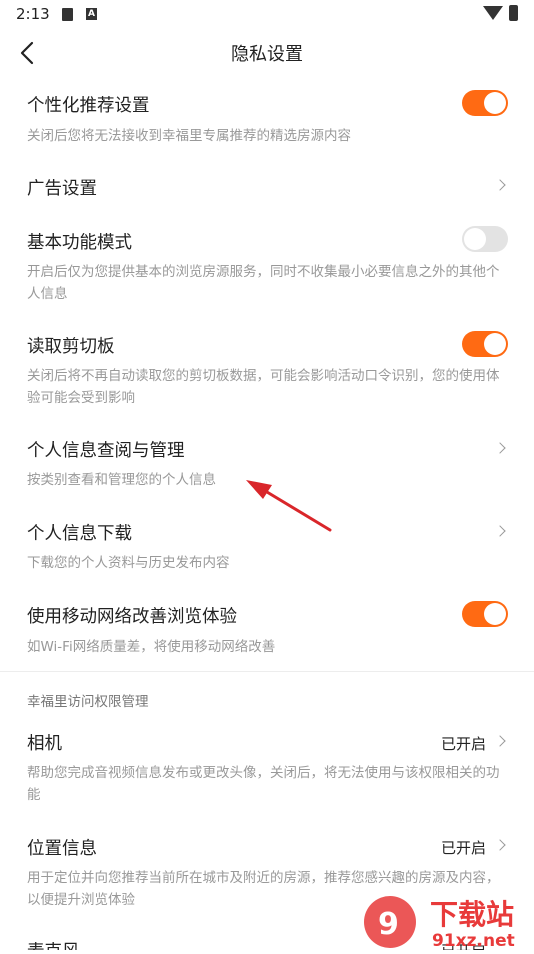 This screenshot has height=954, width=534. What do you see at coordinates (263, 784) in the screenshot?
I see `permission-description: 帮助您完成音视频信息发布或更改头像，关闭后，将无法使用与该权限相关的功能` at bounding box center [263, 784].